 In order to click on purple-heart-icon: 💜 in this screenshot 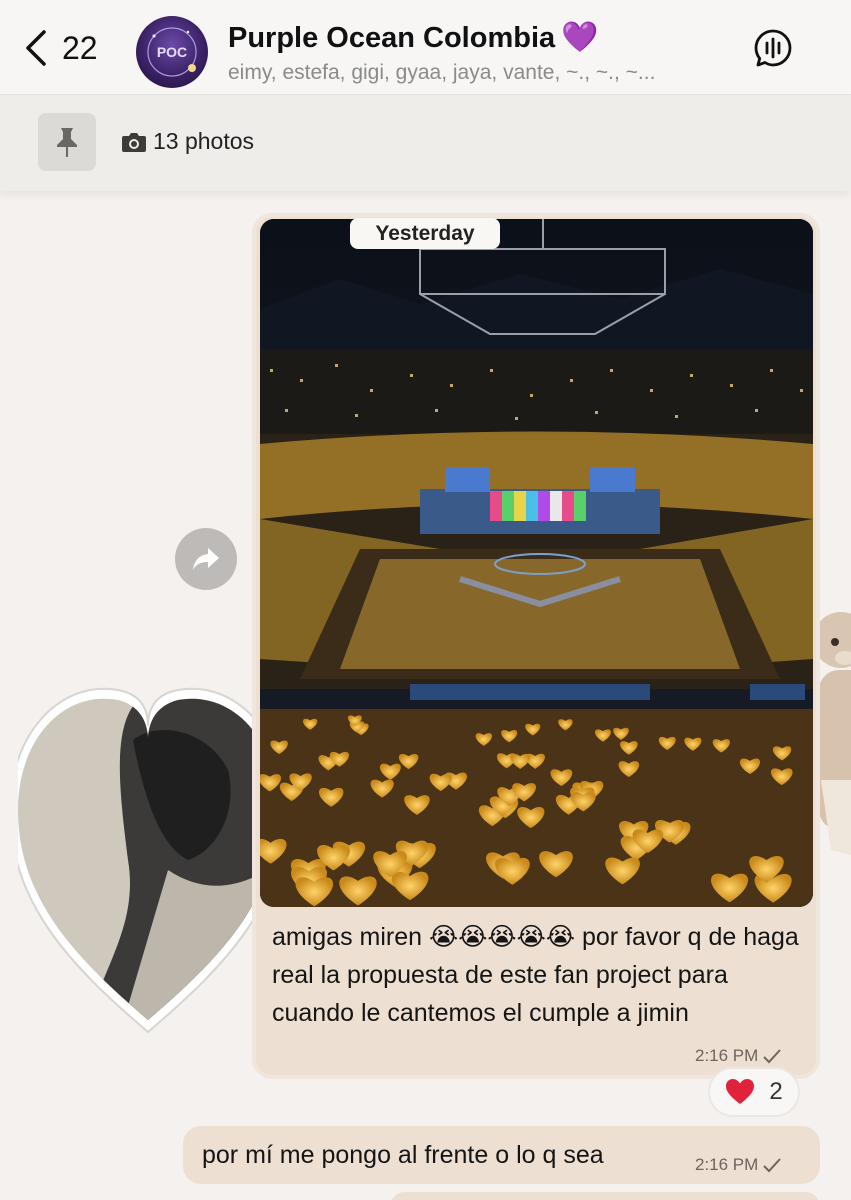, I will do `click(580, 37)`.